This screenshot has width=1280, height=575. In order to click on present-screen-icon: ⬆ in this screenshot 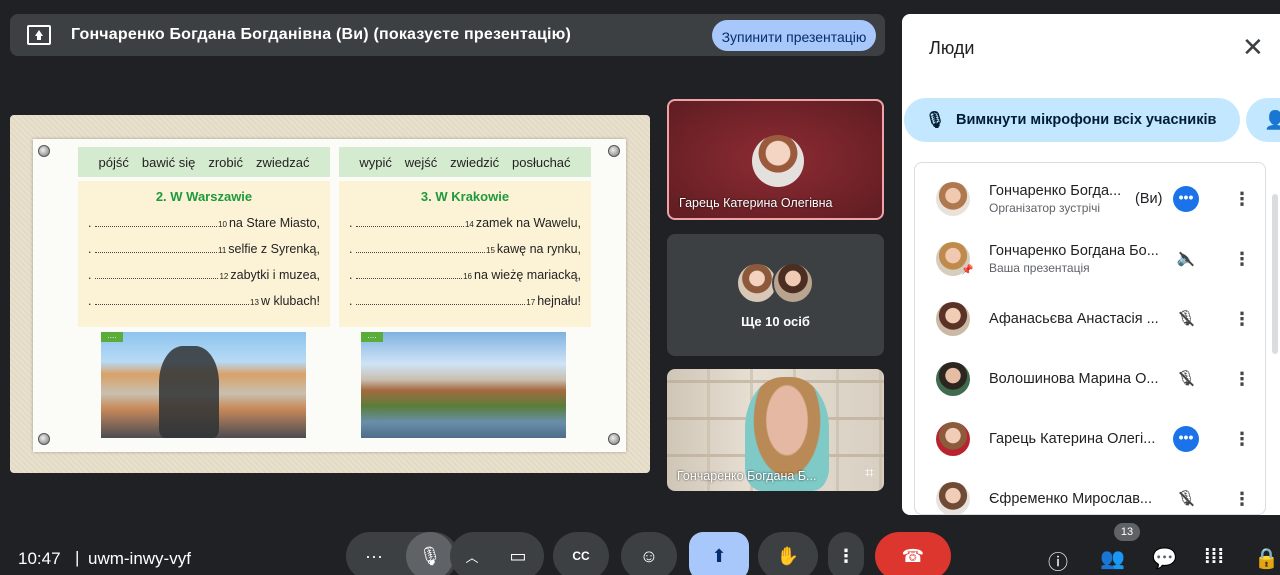, I will do `click(719, 555)`.